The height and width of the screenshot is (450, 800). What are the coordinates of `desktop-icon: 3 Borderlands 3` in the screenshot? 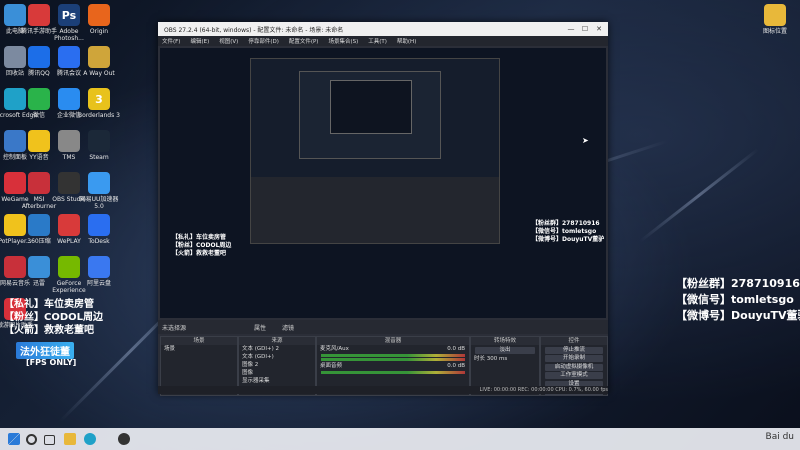 It's located at (99, 103).